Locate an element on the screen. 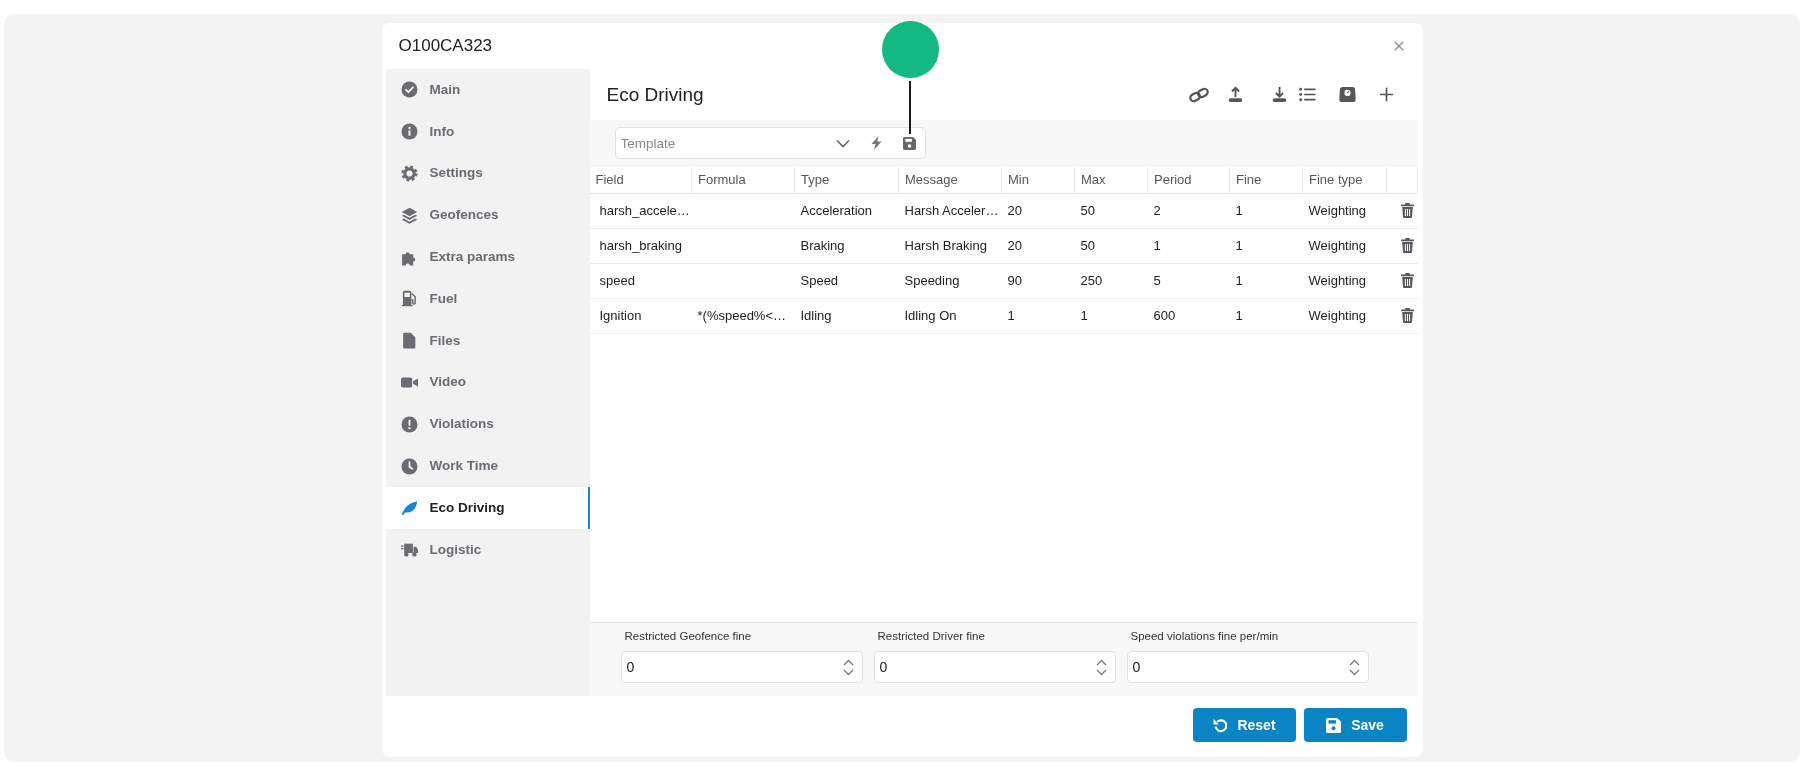  file-icon is located at coordinates (409, 341).